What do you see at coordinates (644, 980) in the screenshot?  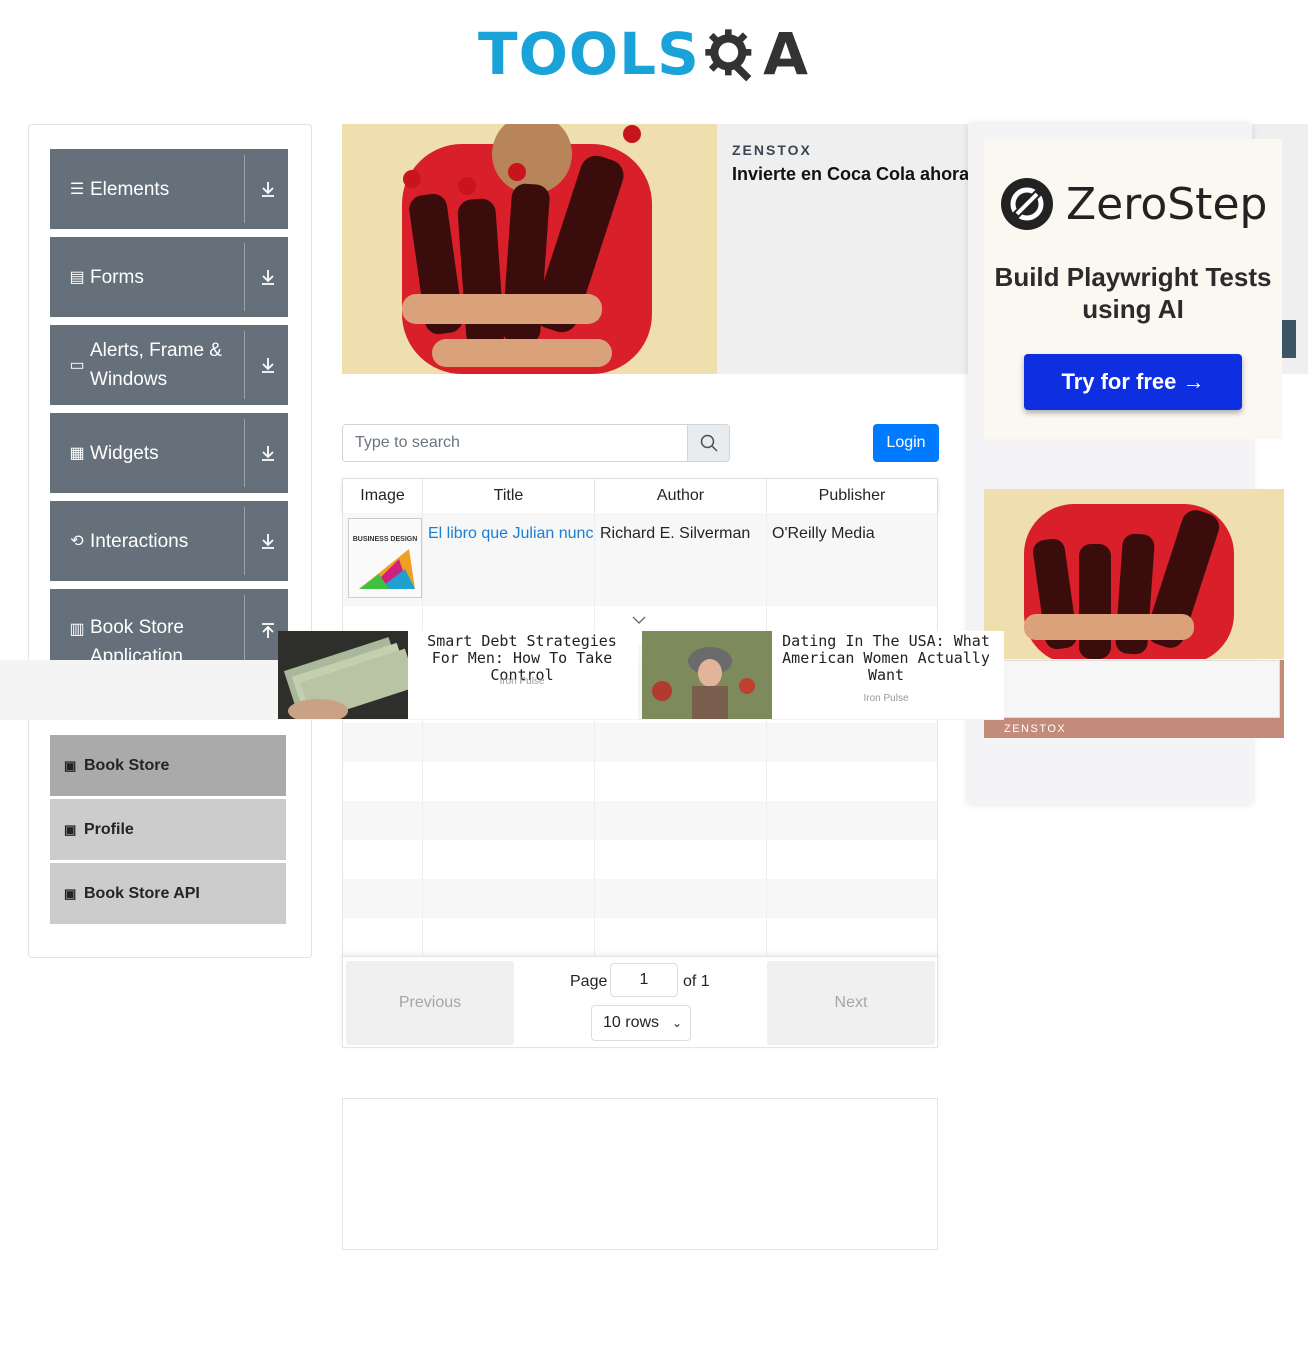 I see `page-number-input: 1` at bounding box center [644, 980].